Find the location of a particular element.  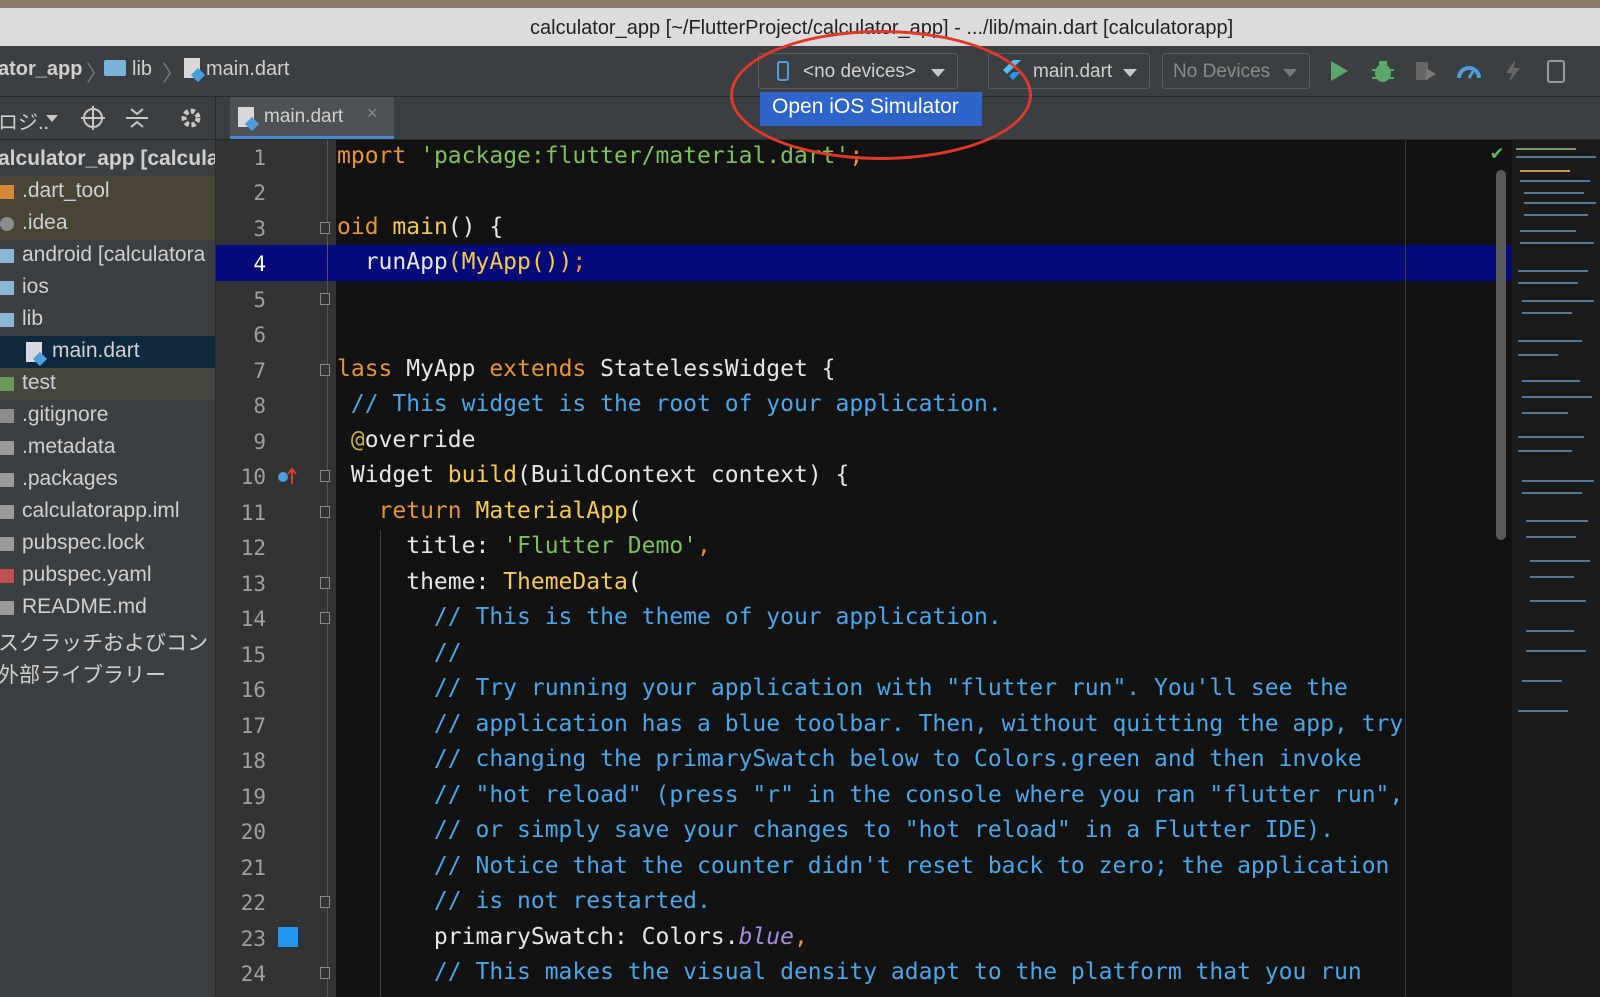

line-number: 18 is located at coordinates (253, 761).